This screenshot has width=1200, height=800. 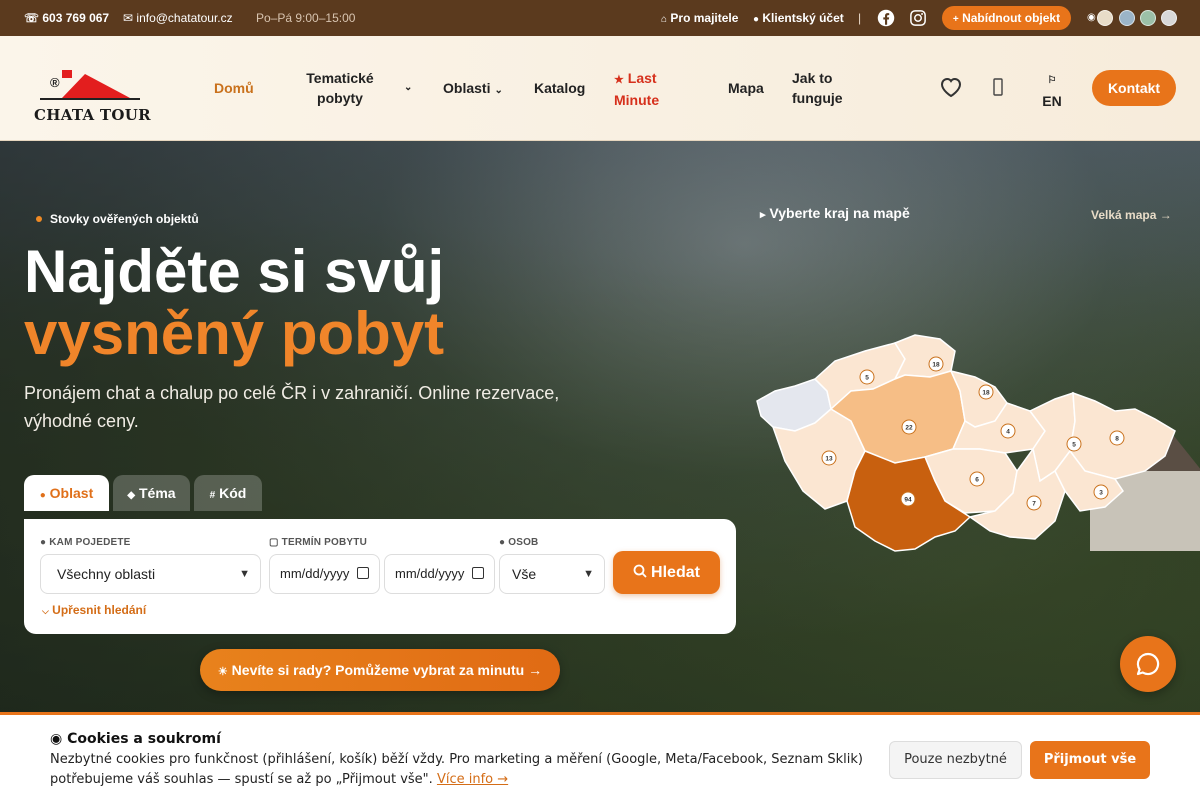 I want to click on date-label-text: TERMÍN POBYTU, so click(x=324, y=542).